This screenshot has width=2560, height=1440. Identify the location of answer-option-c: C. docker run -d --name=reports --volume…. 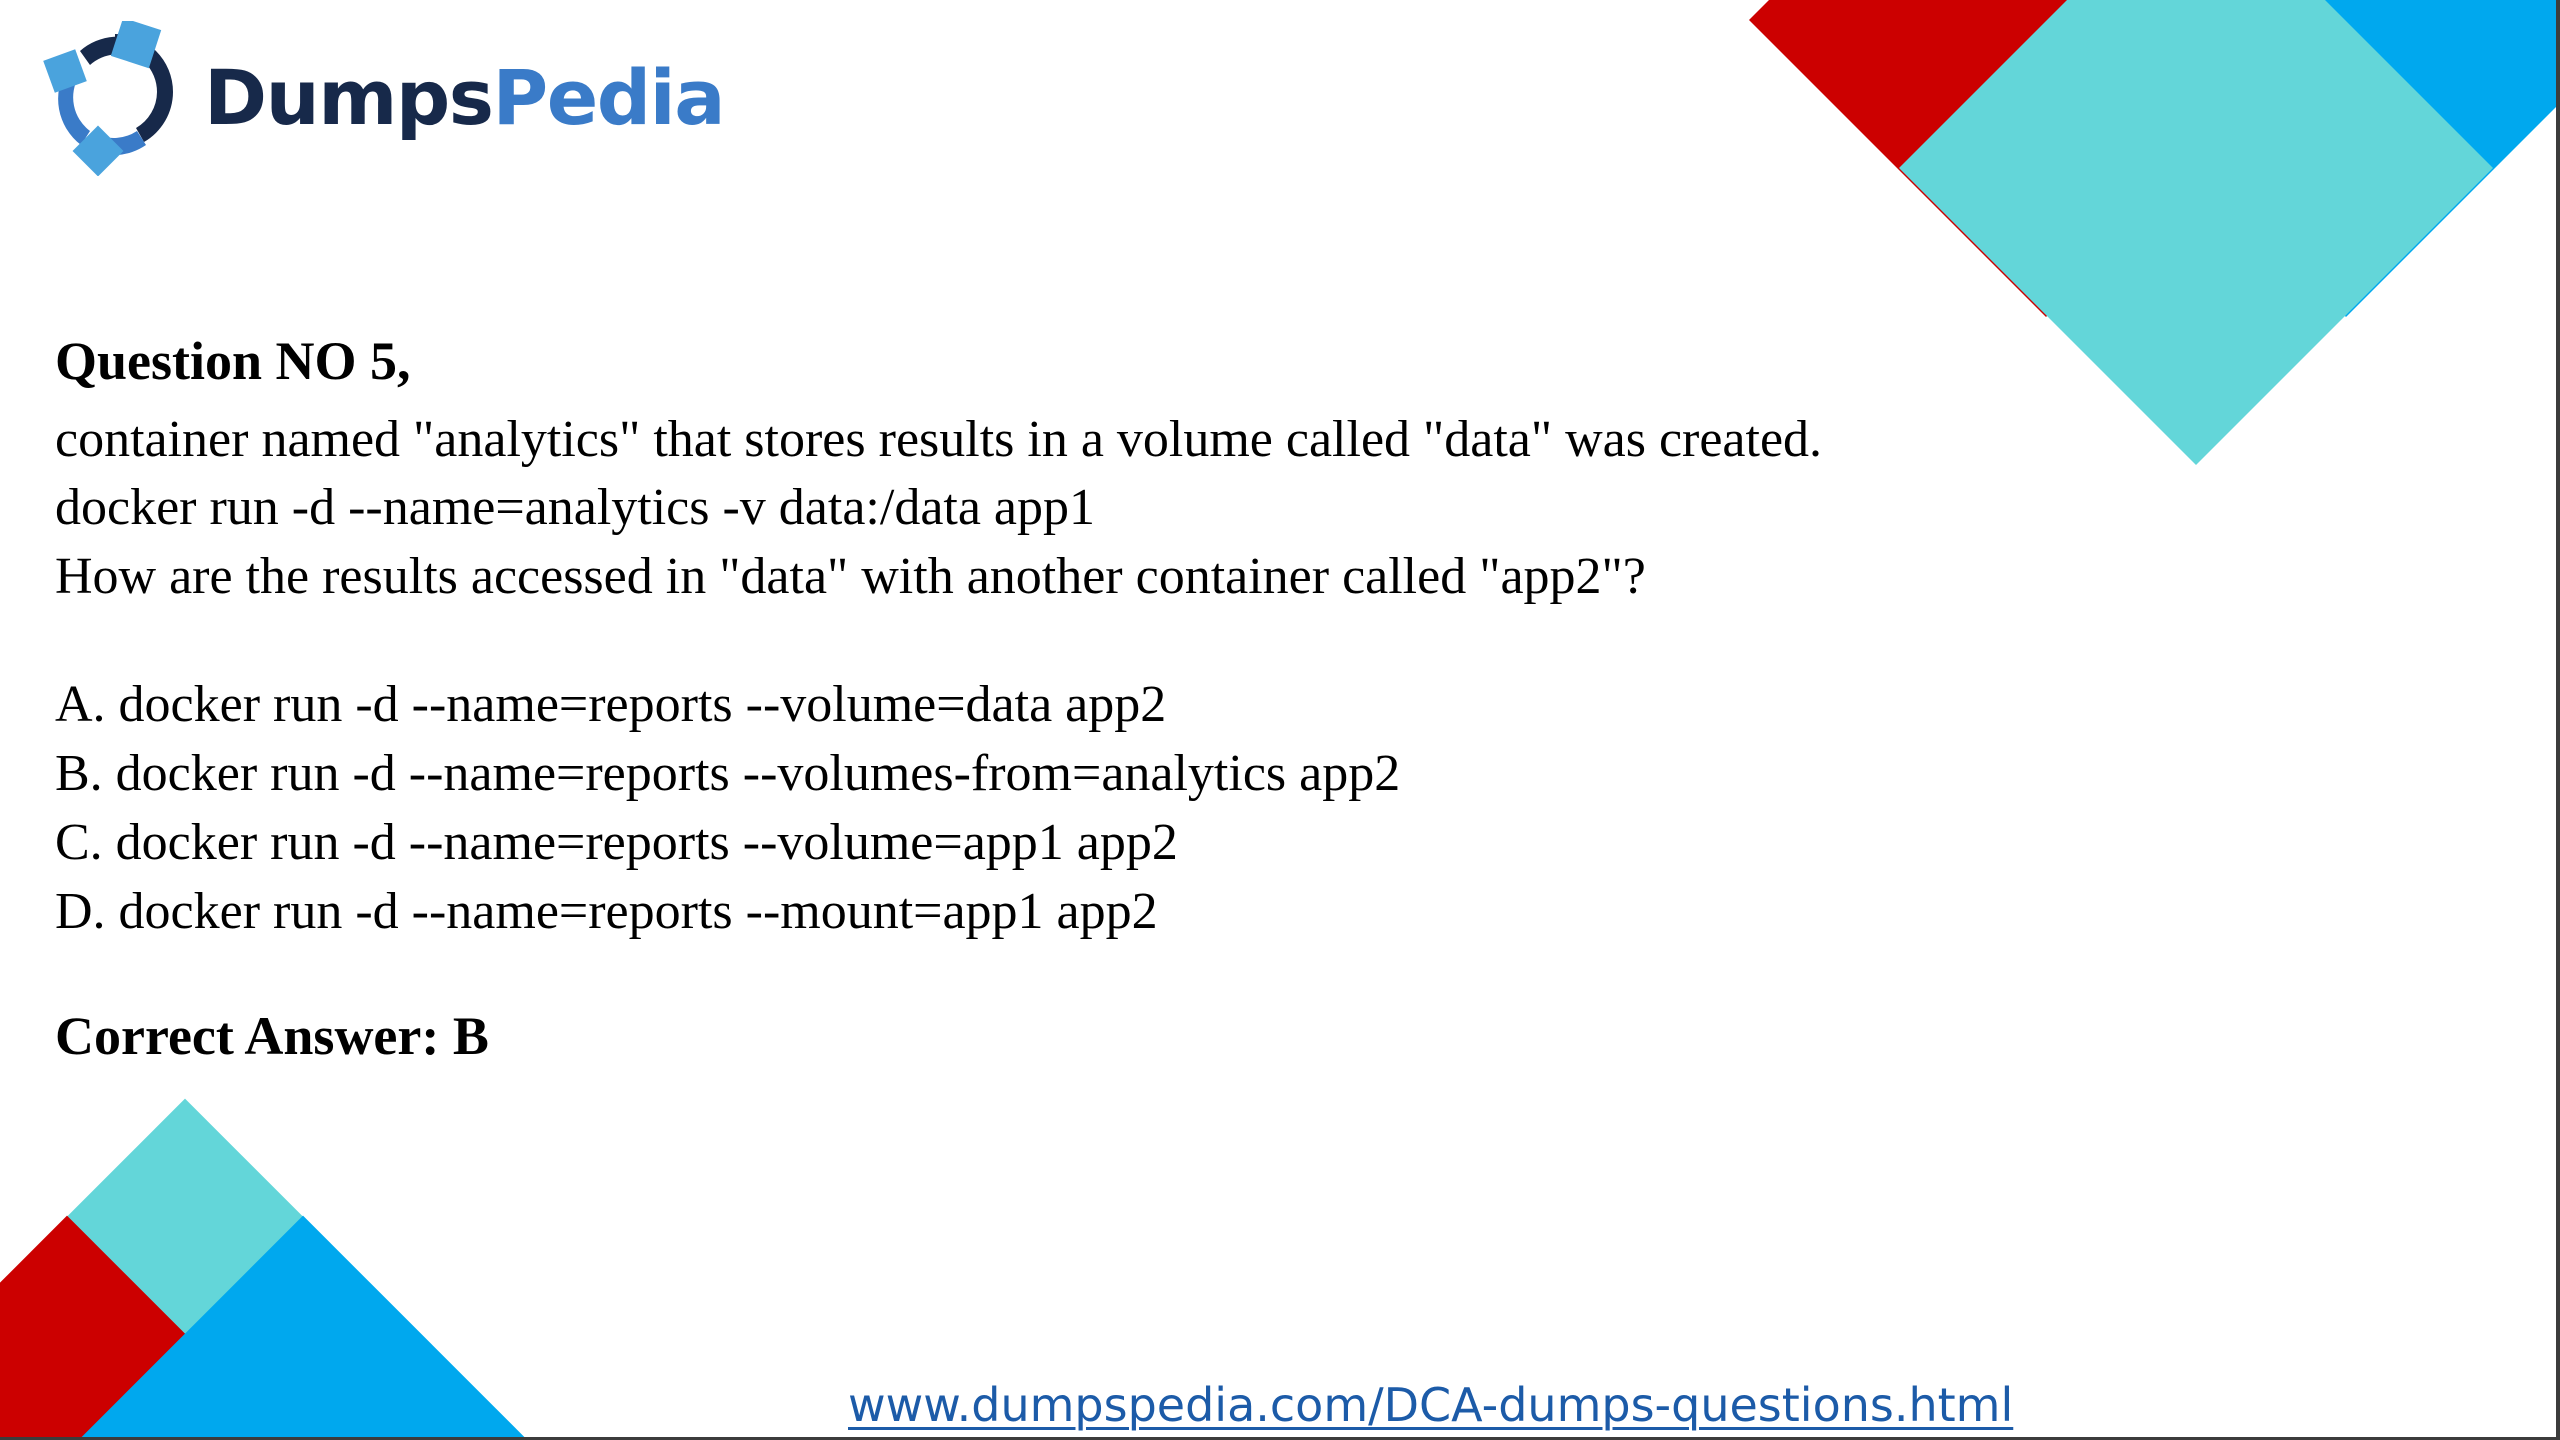
(1205, 842).